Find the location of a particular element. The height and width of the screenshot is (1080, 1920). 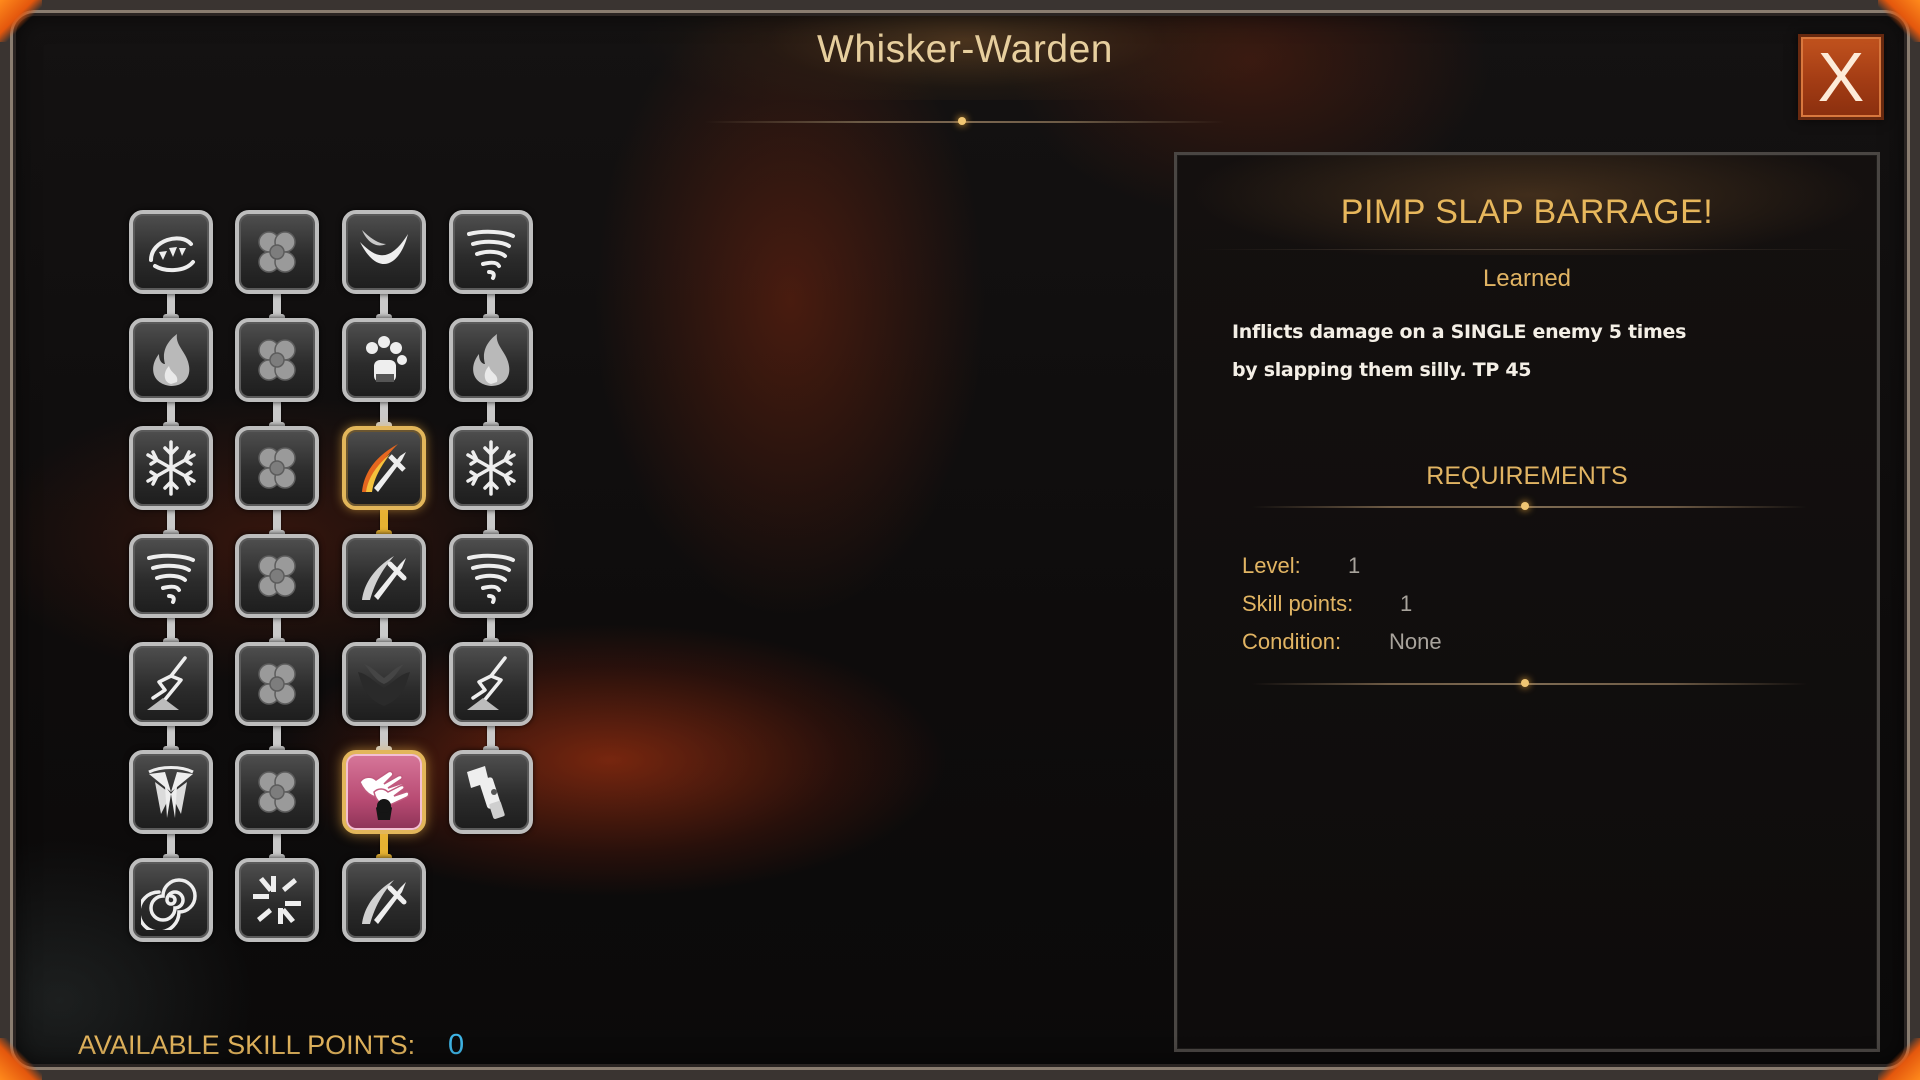

requirement-condition: Condition: None is located at coordinates (1342, 642).